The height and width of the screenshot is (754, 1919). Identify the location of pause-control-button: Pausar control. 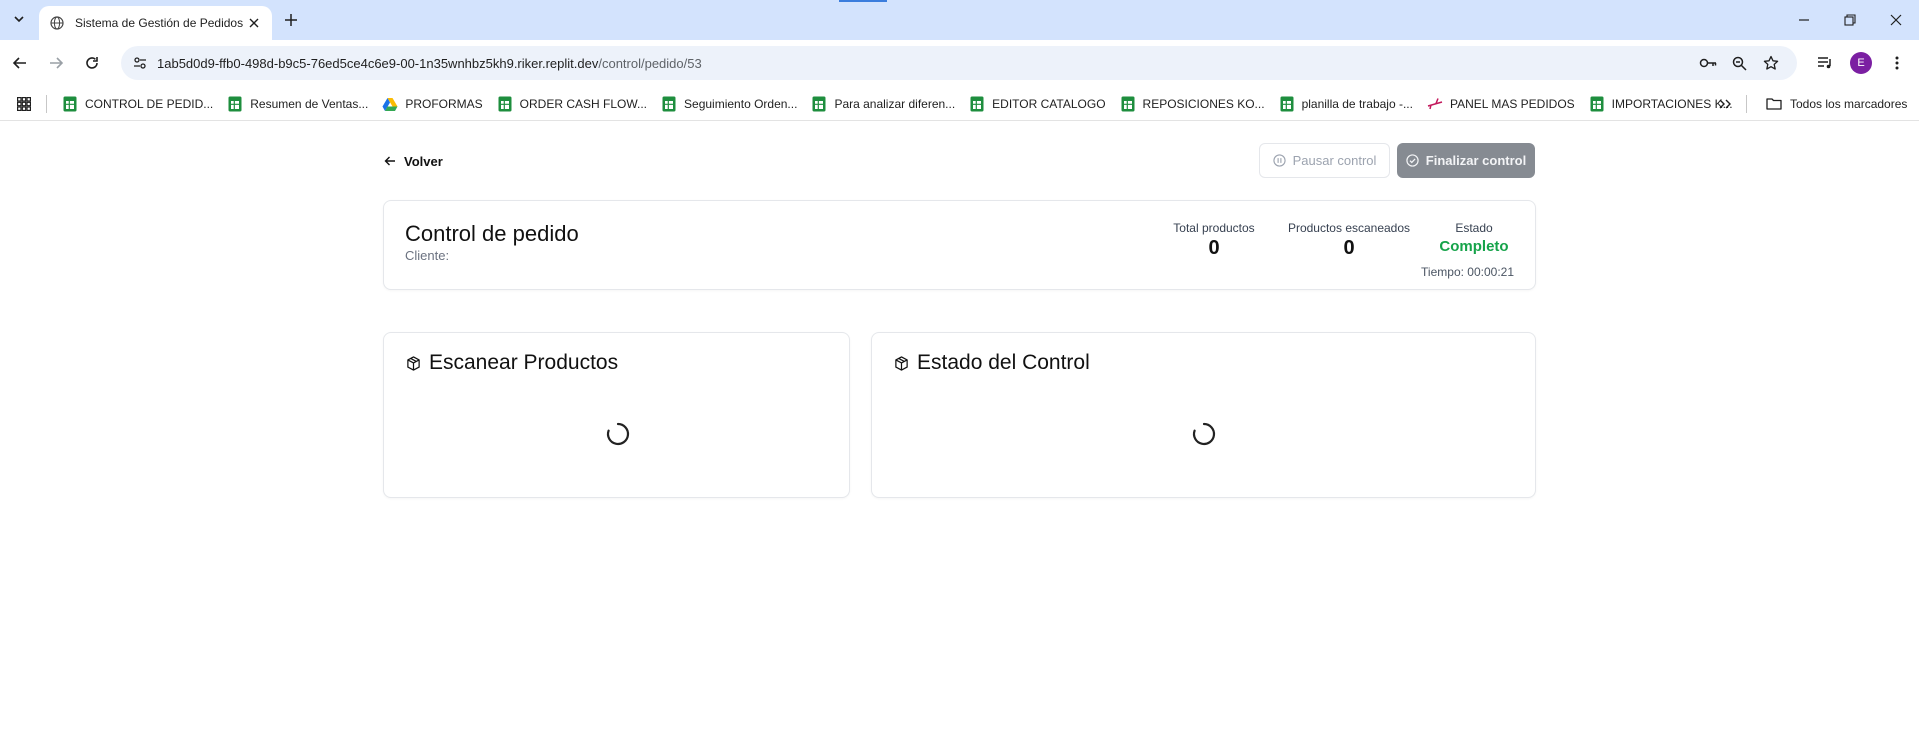
(1324, 160).